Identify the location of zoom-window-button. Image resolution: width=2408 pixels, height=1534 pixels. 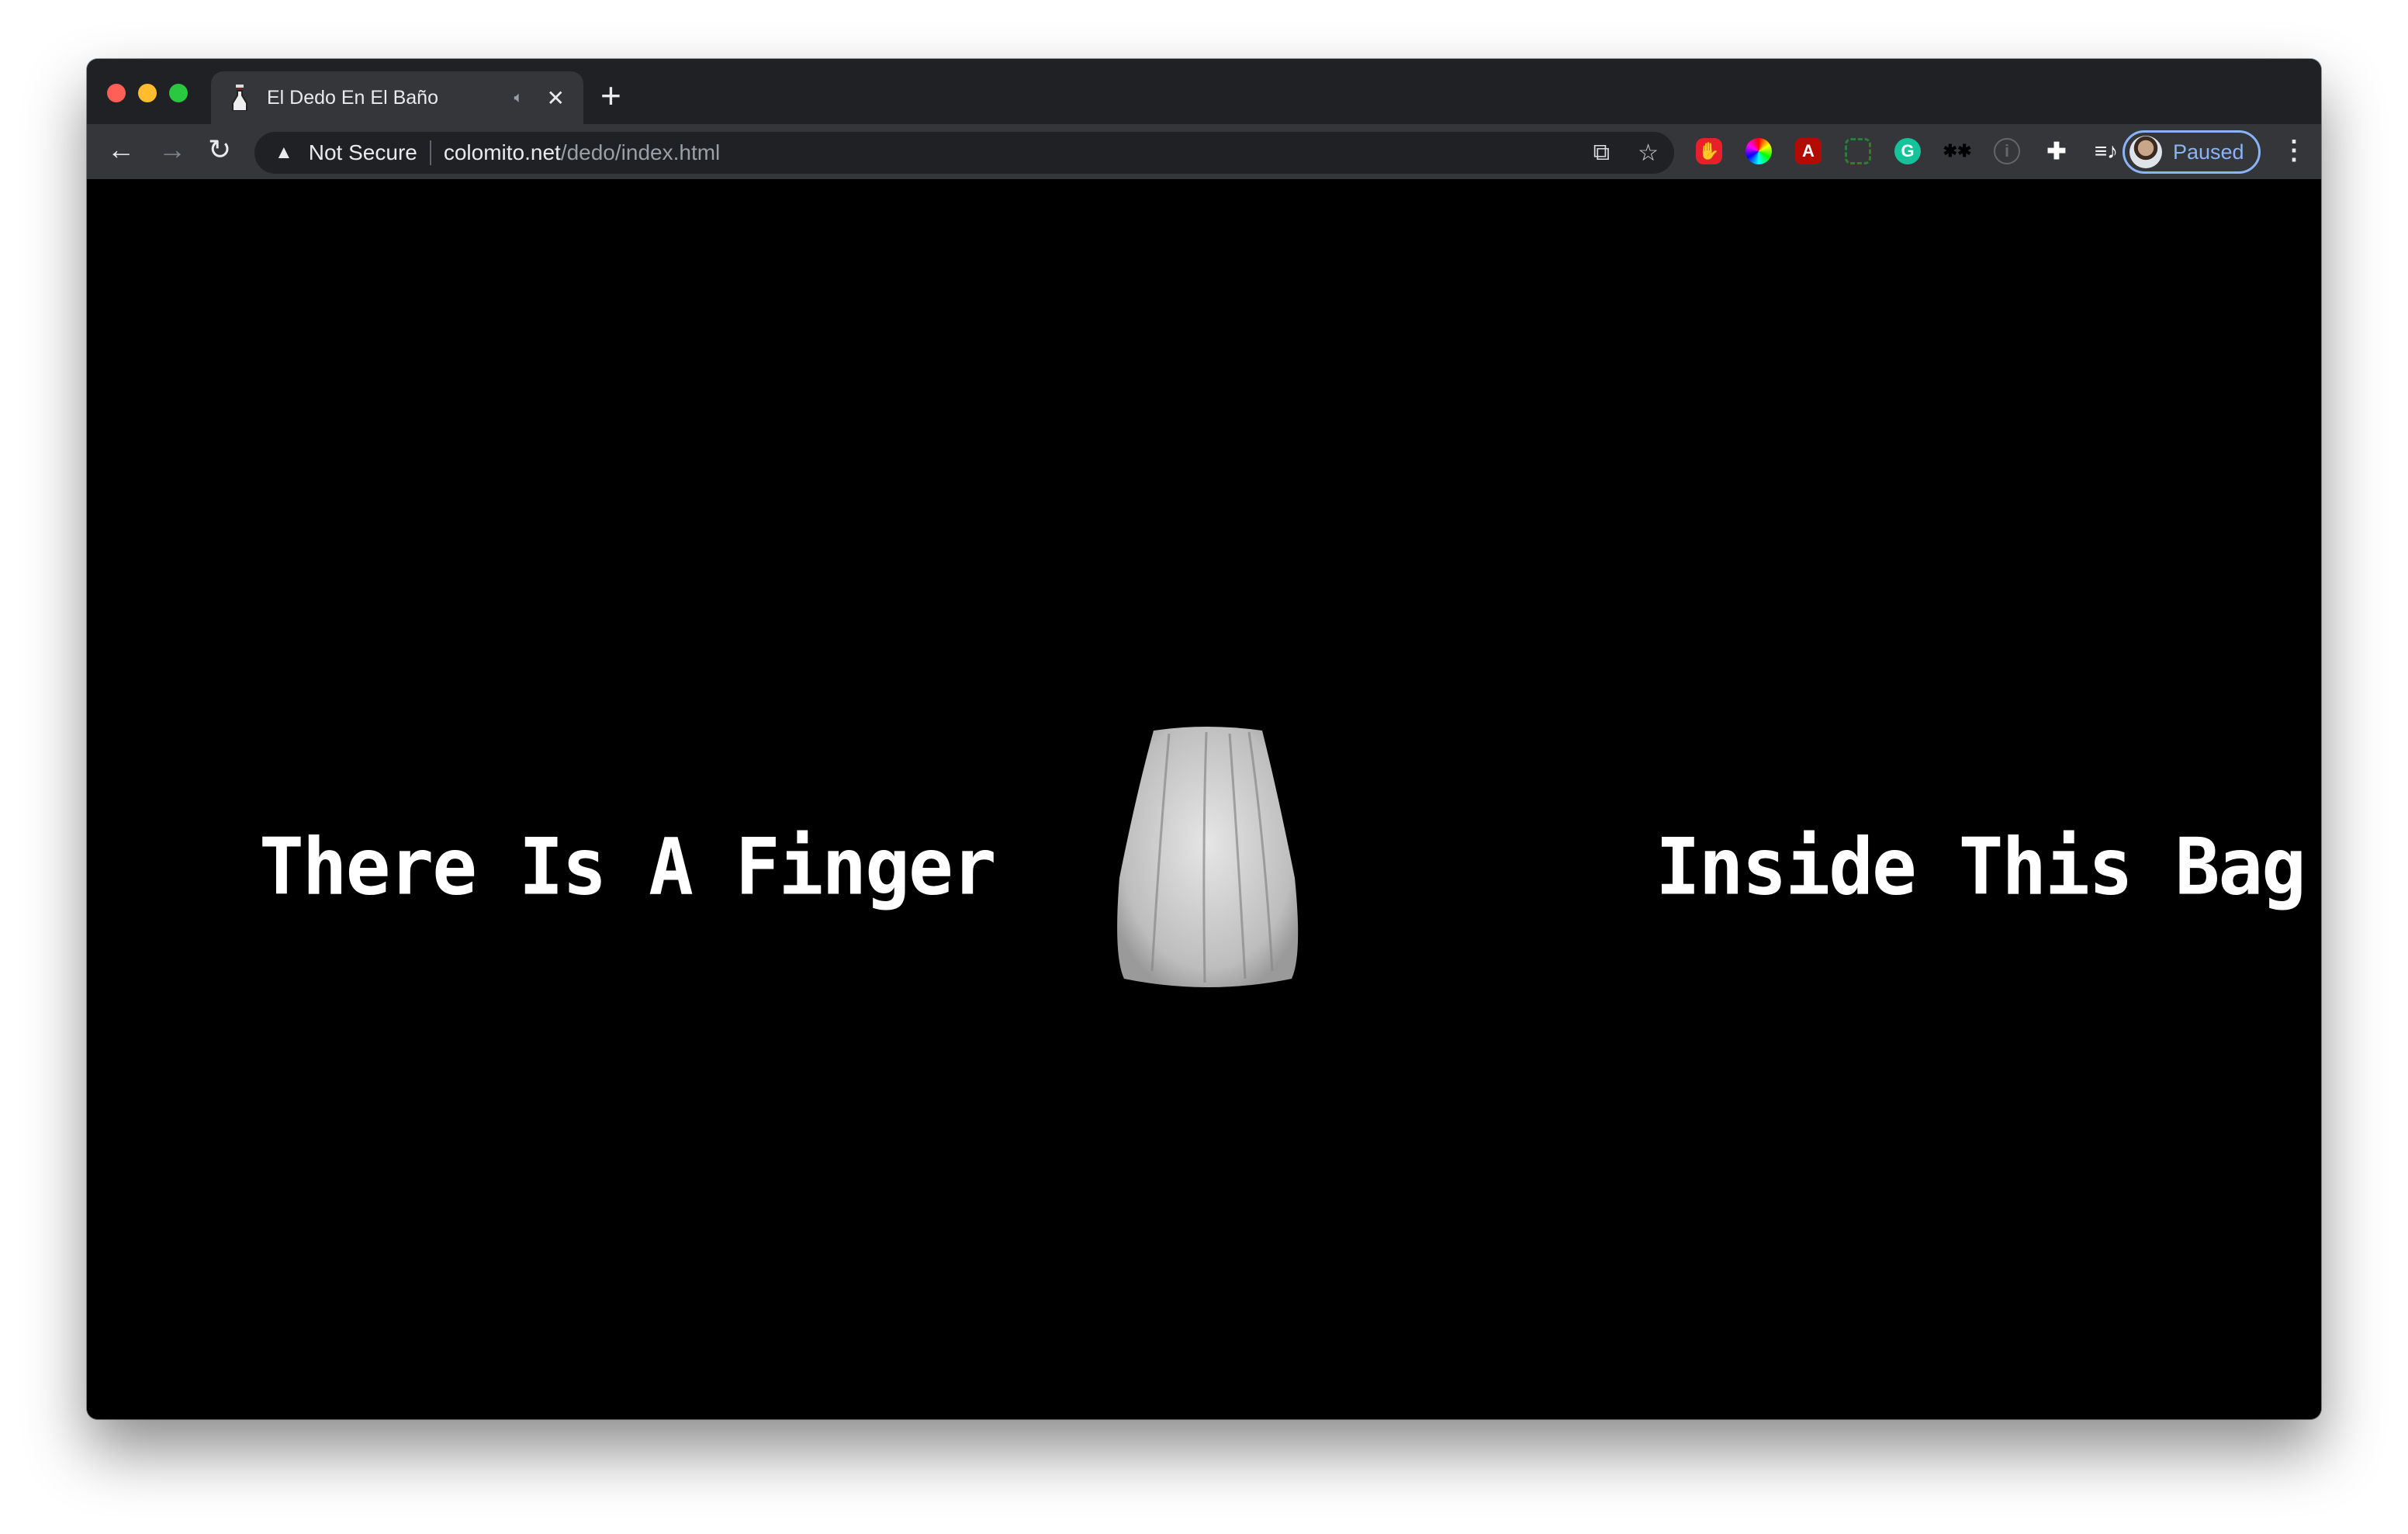
(178, 93).